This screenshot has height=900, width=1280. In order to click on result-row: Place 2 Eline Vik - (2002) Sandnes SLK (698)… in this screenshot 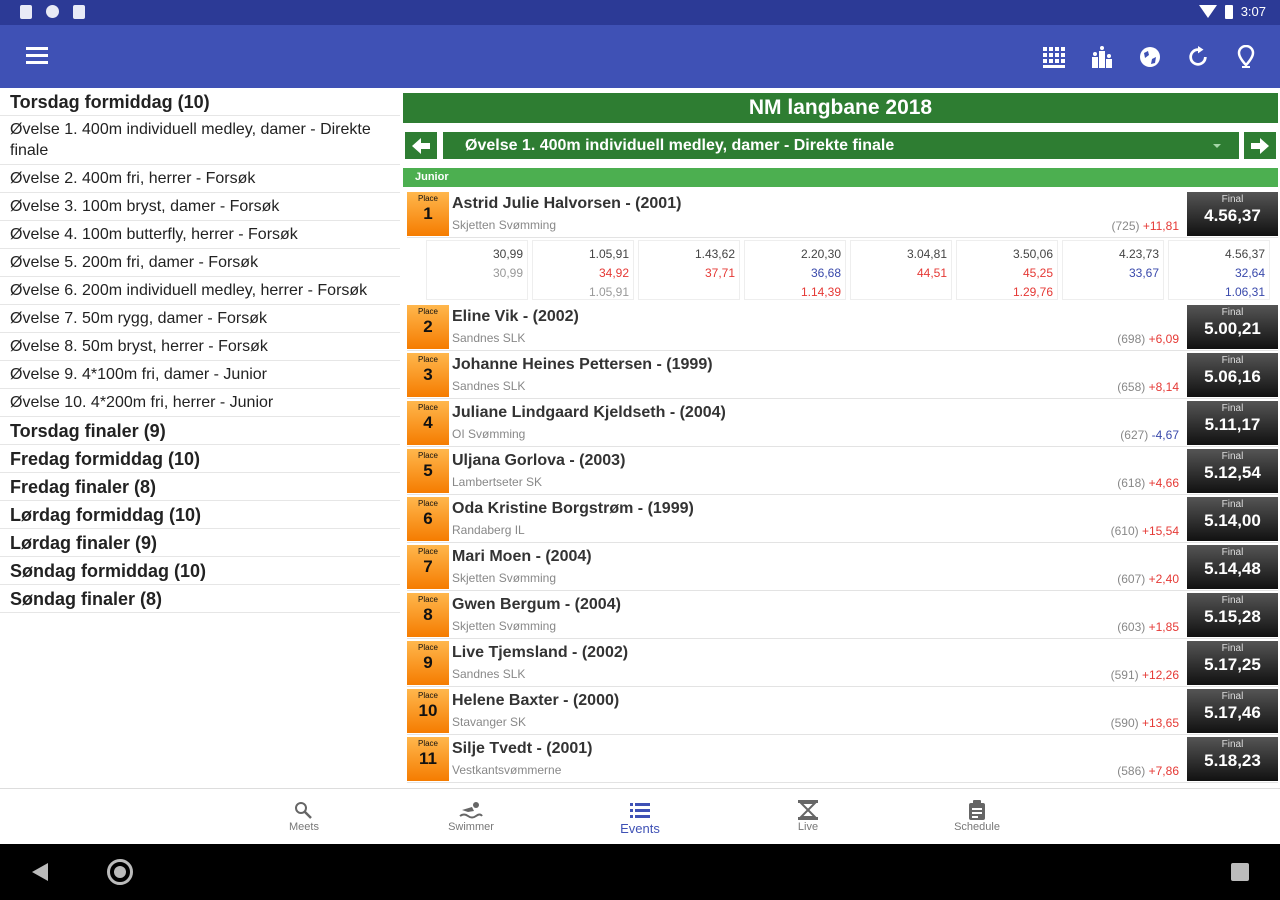, I will do `click(842, 328)`.